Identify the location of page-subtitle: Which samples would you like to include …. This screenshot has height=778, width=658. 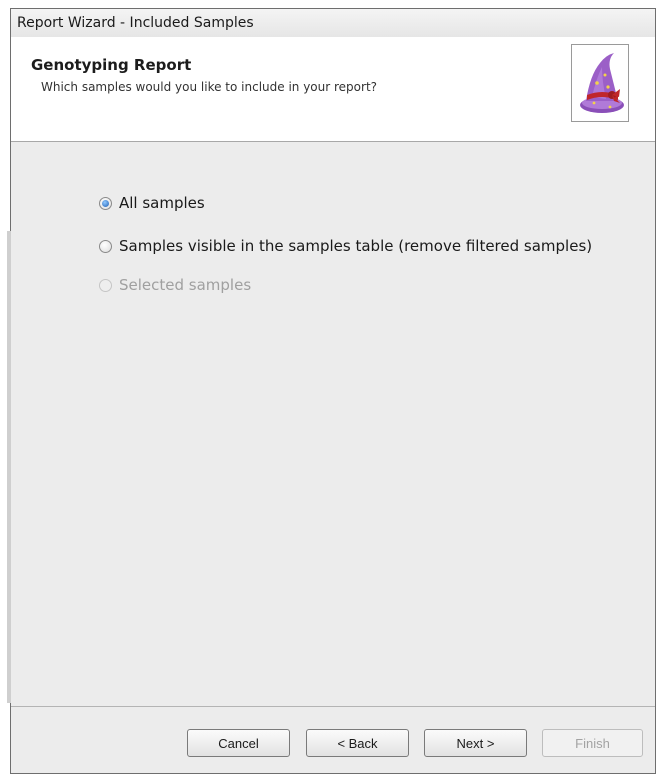
(209, 87).